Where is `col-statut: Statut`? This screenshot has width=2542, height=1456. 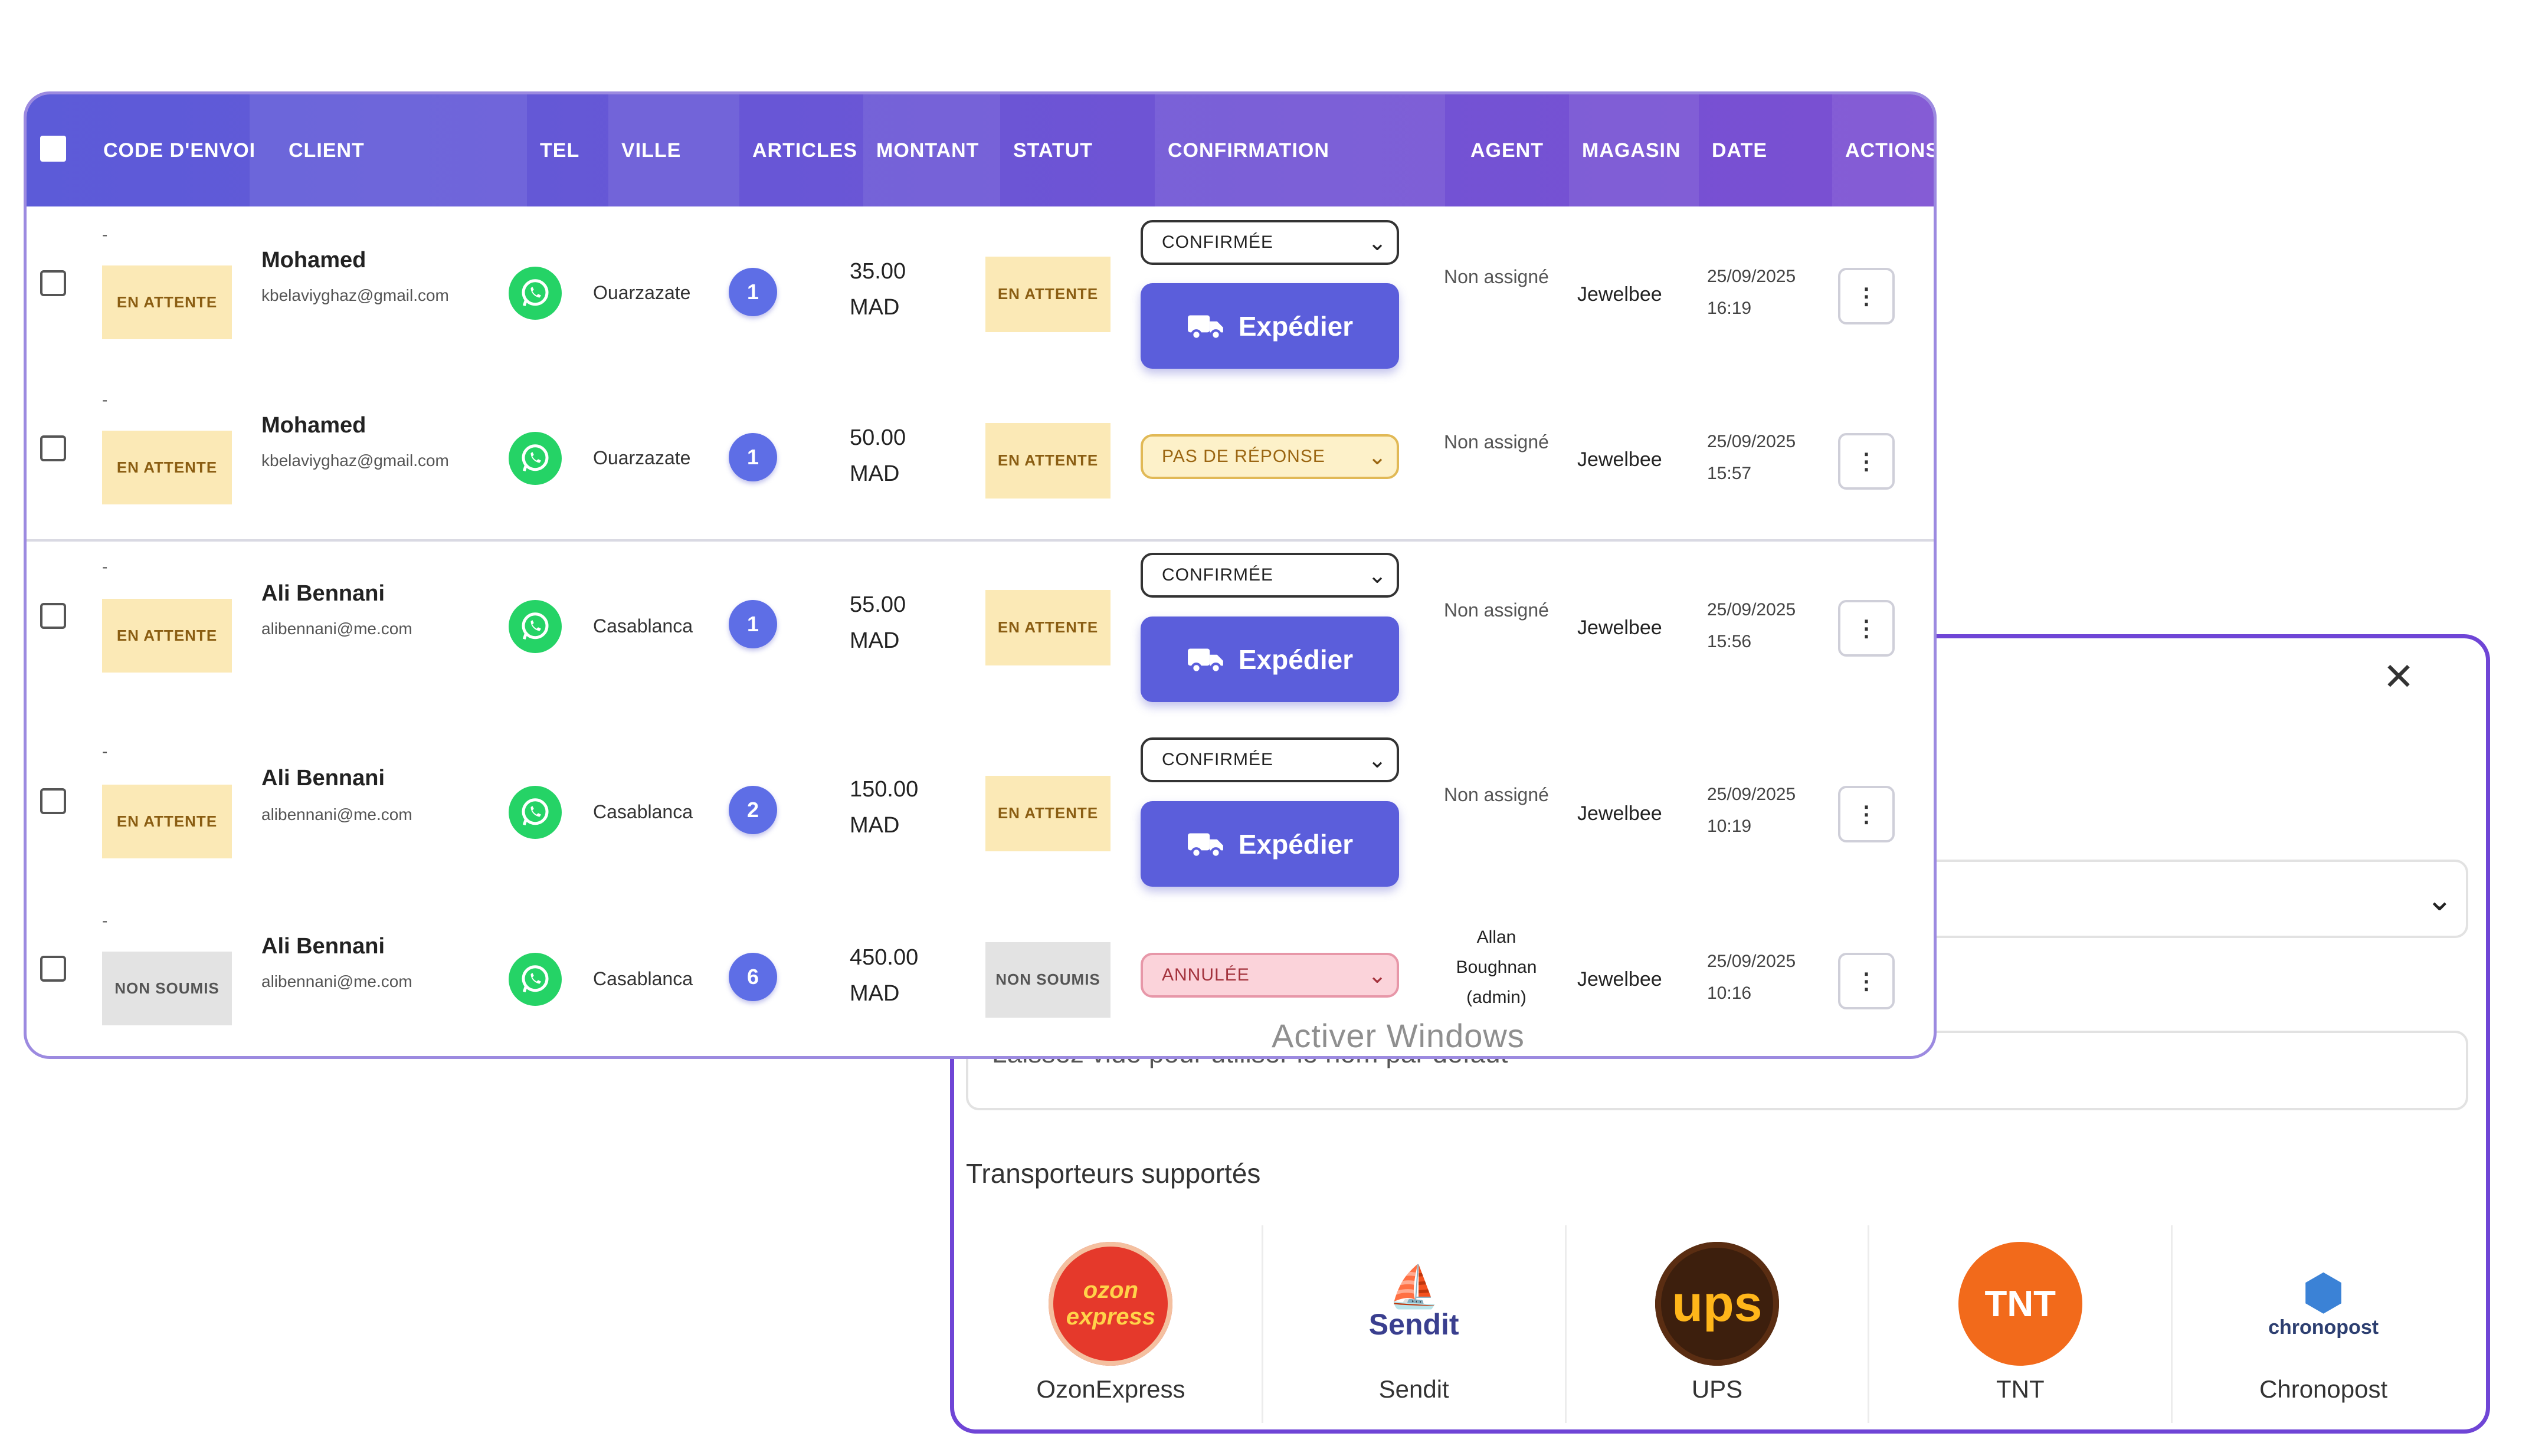 col-statut: Statut is located at coordinates (1053, 150).